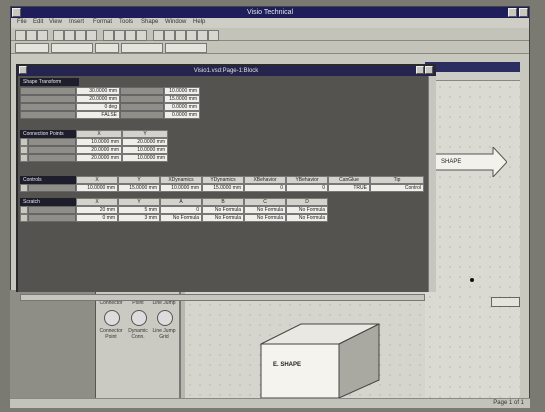  What do you see at coordinates (181, 218) in the screenshot?
I see `scratch-a-2: No Formula` at bounding box center [181, 218].